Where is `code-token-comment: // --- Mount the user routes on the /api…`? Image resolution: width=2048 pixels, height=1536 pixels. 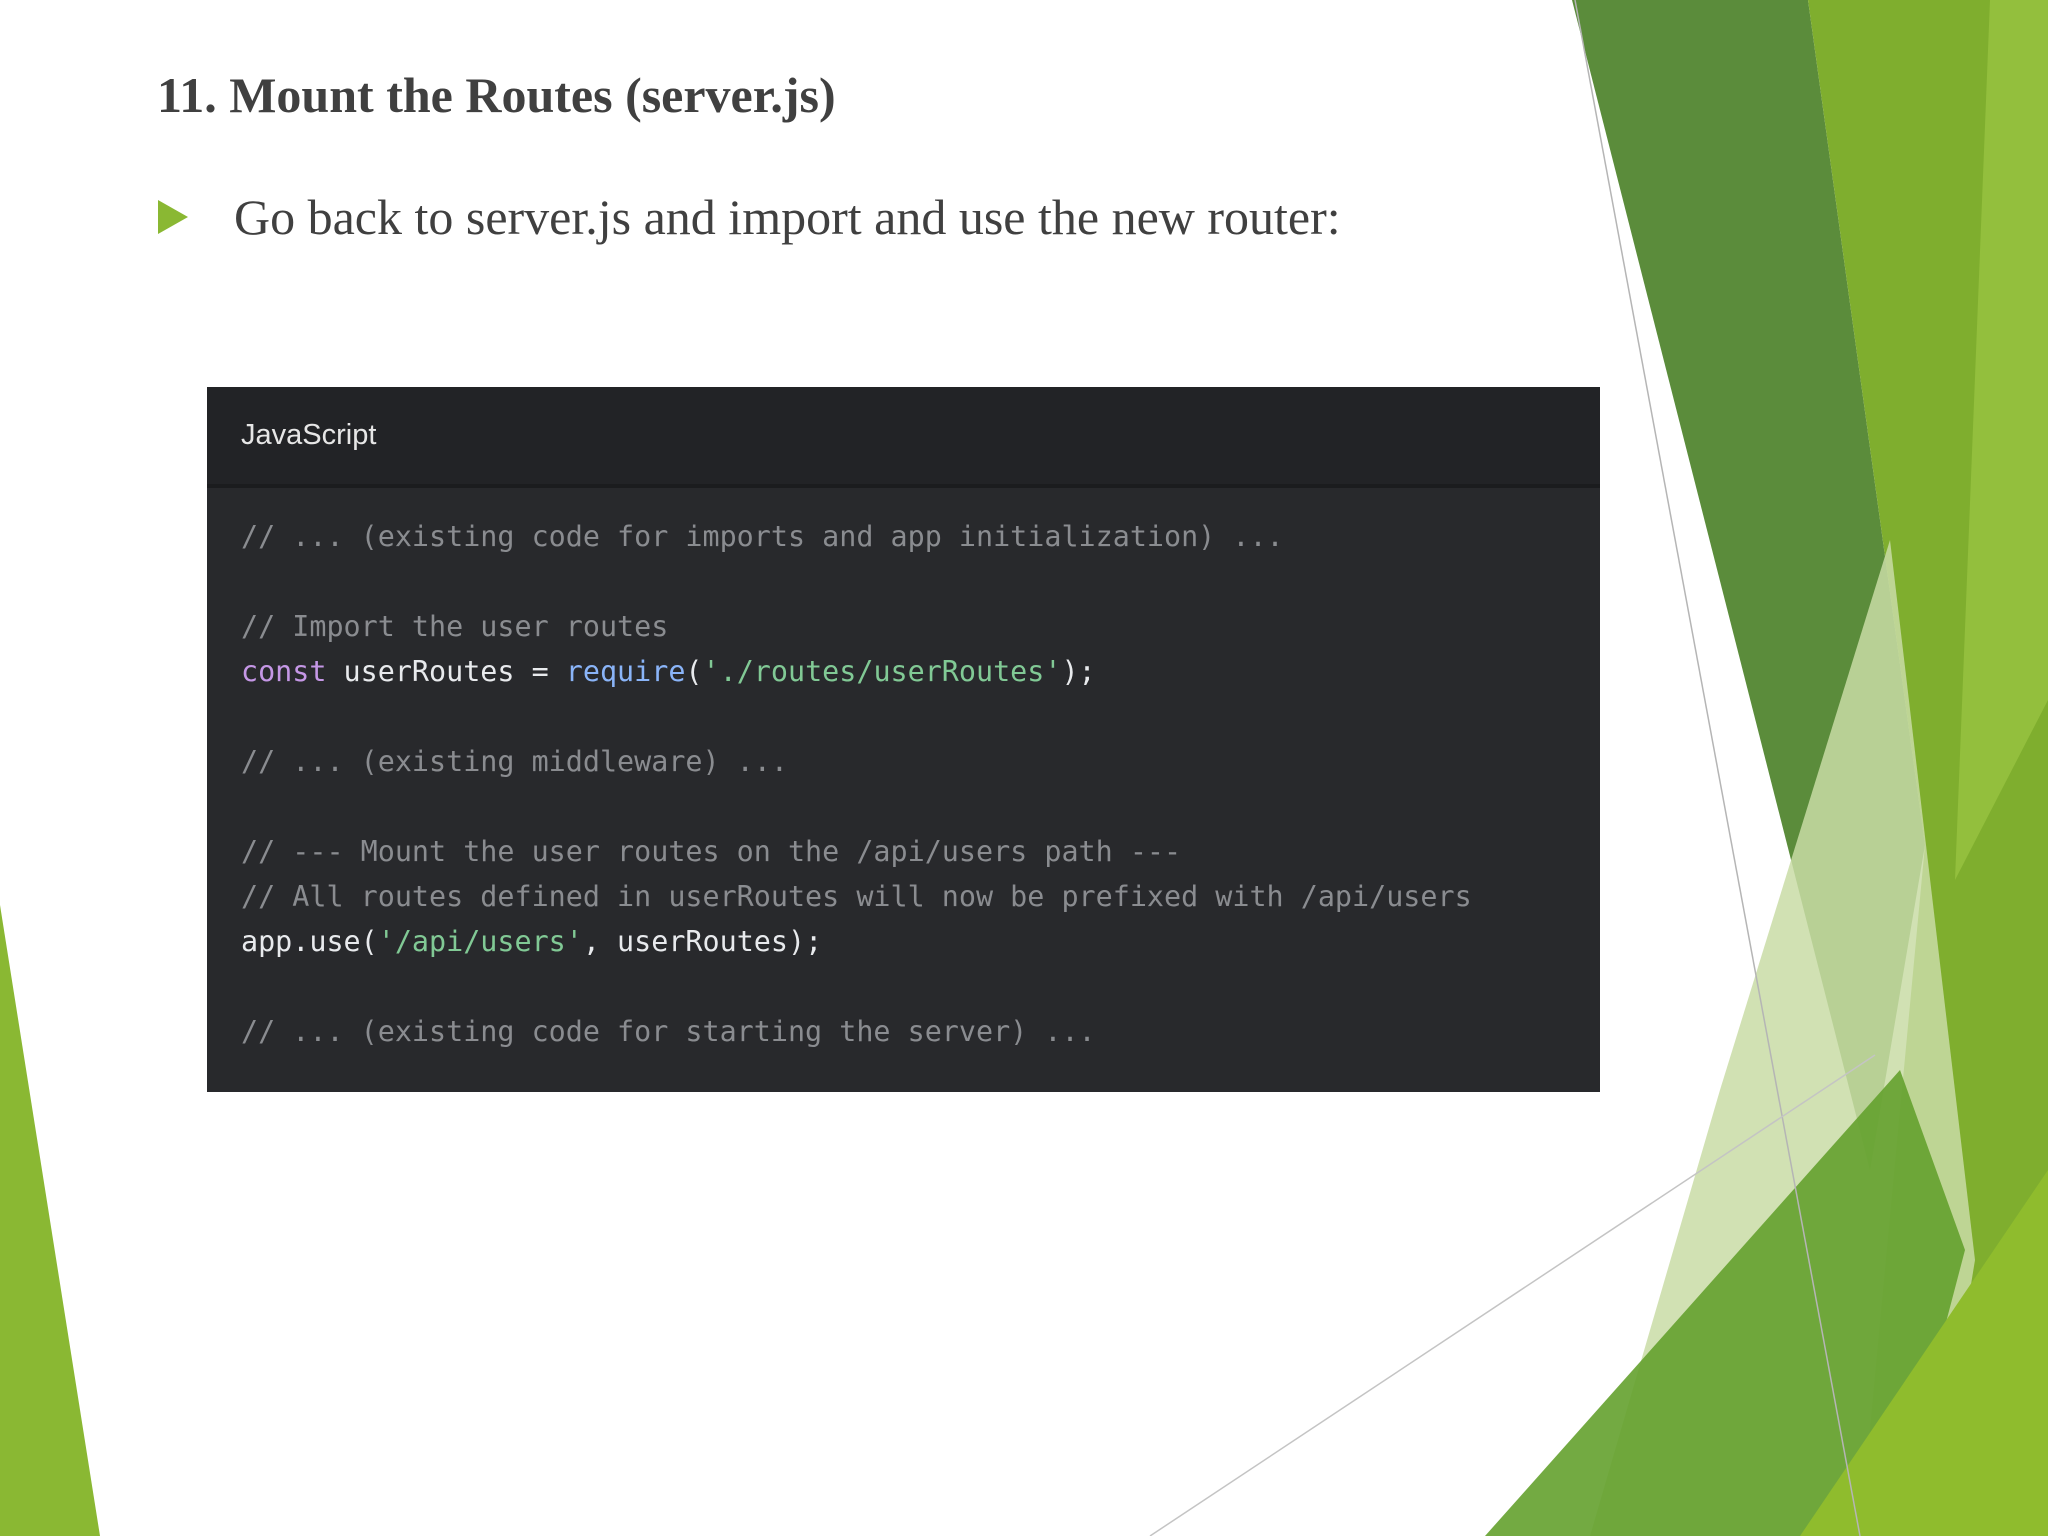 code-token-comment: // --- Mount the user routes on the /api… is located at coordinates (711, 851).